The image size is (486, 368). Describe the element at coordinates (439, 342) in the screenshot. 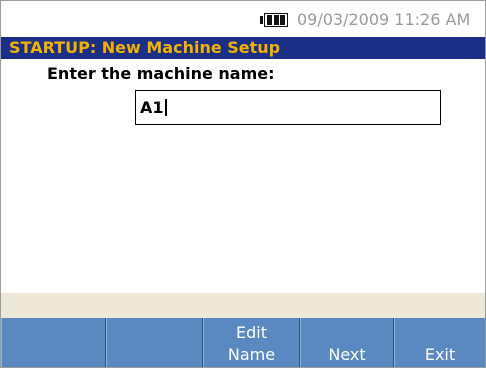

I see `exit-button: Exit` at that location.